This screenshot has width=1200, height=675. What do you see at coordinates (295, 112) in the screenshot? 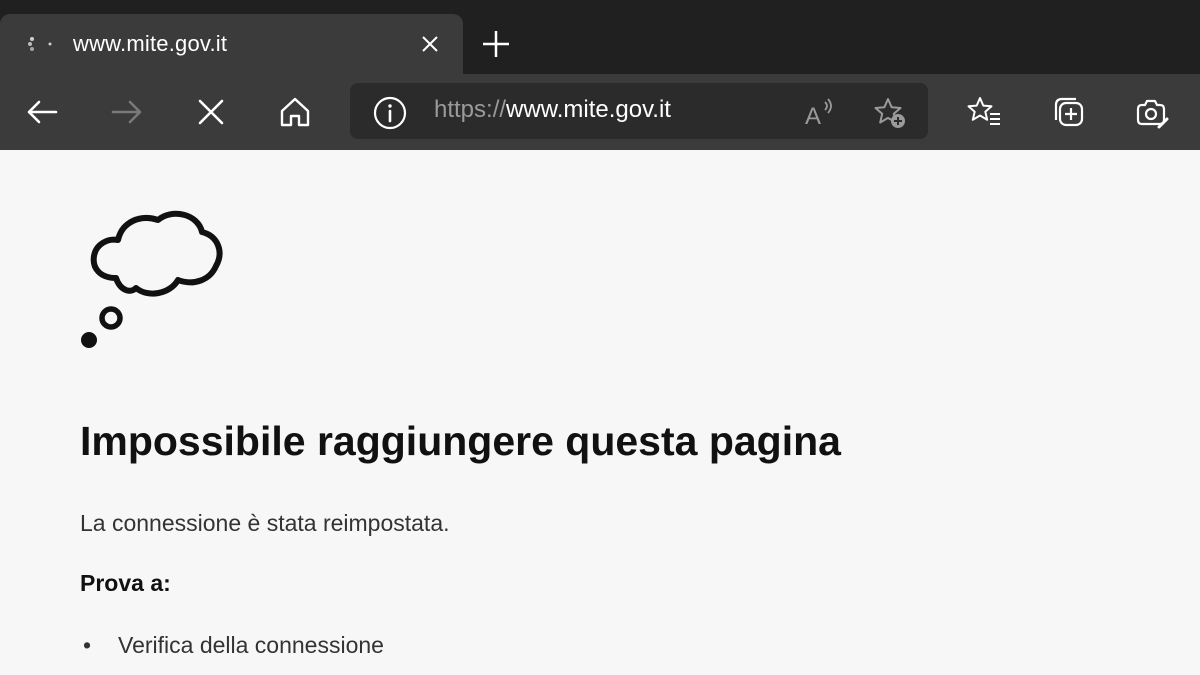
I see `home-icon` at bounding box center [295, 112].